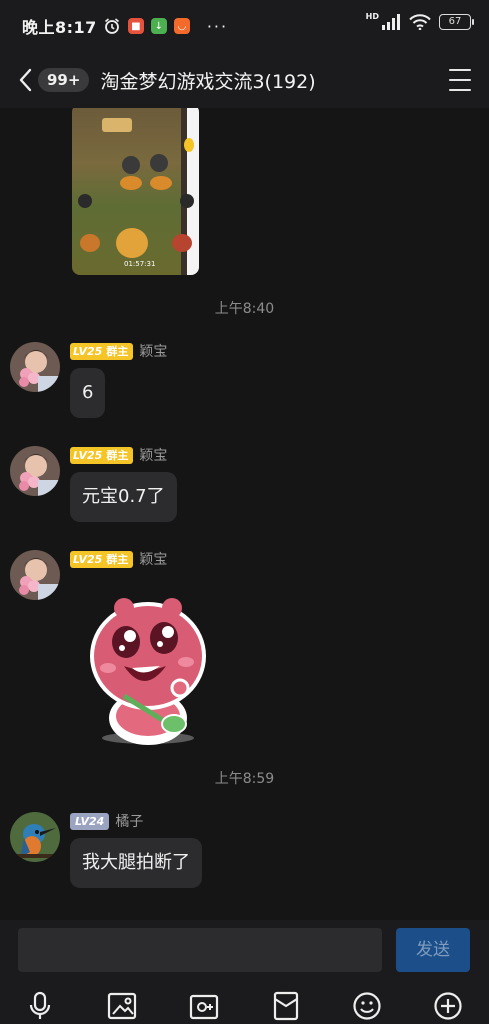 This screenshot has height=1024, width=489. Describe the element at coordinates (158, 26) in the screenshot. I see `download-notification-icon: ↓` at that location.